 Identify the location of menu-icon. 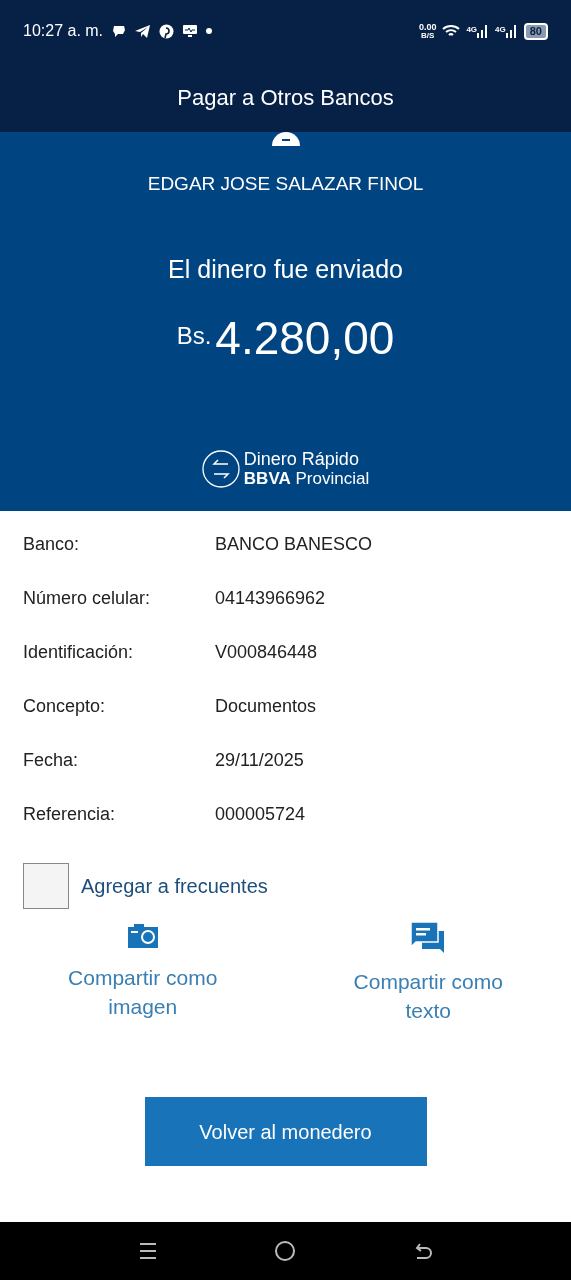
(148, 1251).